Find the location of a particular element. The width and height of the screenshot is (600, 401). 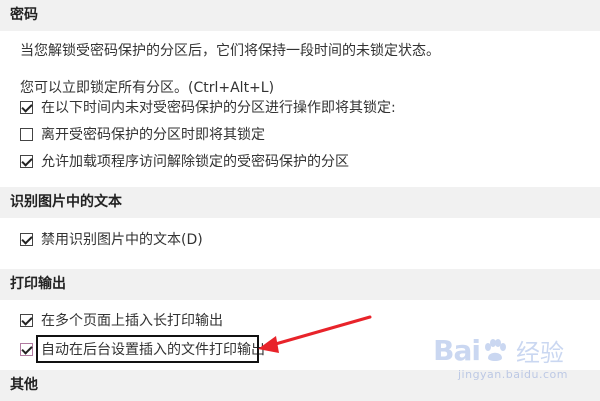

baidu-watermark: Bai 经验 is located at coordinates (498, 350).